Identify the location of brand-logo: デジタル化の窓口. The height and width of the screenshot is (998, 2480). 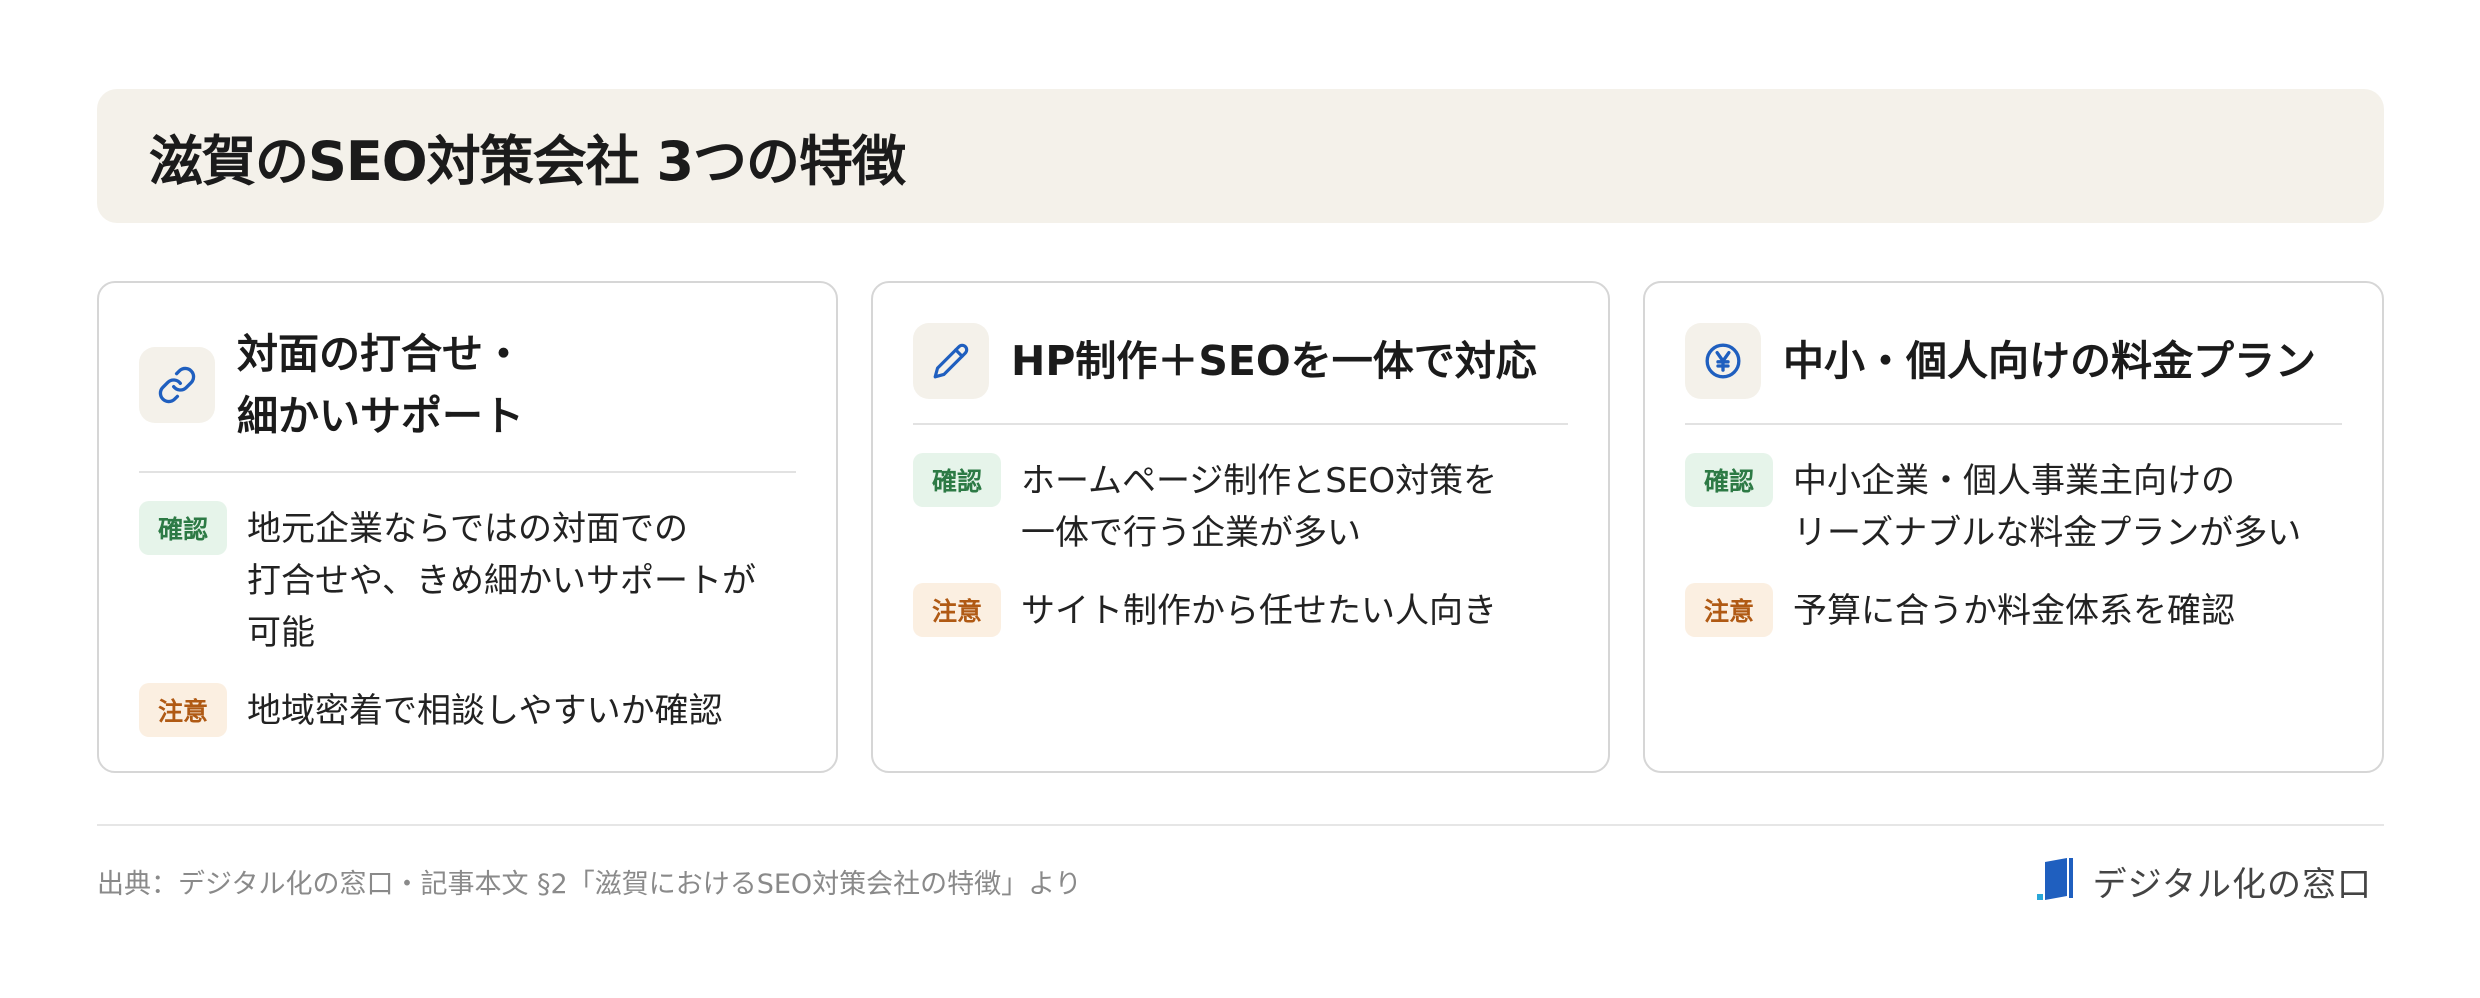
(2204, 881).